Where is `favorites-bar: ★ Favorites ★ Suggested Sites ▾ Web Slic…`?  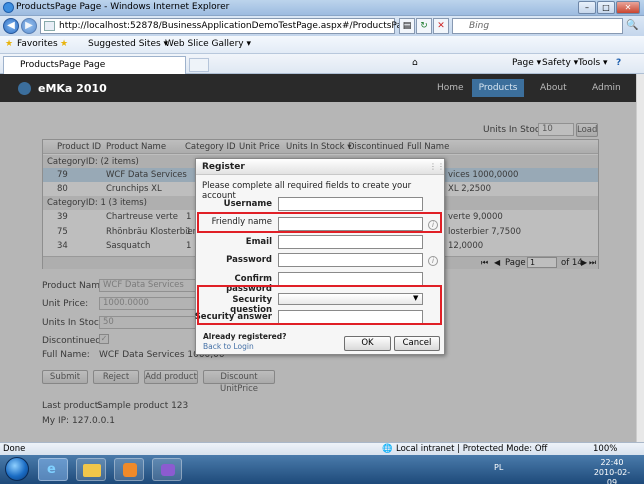 favorites-bar: ★ Favorites ★ Suggested Sites ▾ Web Slic… is located at coordinates (322, 45).